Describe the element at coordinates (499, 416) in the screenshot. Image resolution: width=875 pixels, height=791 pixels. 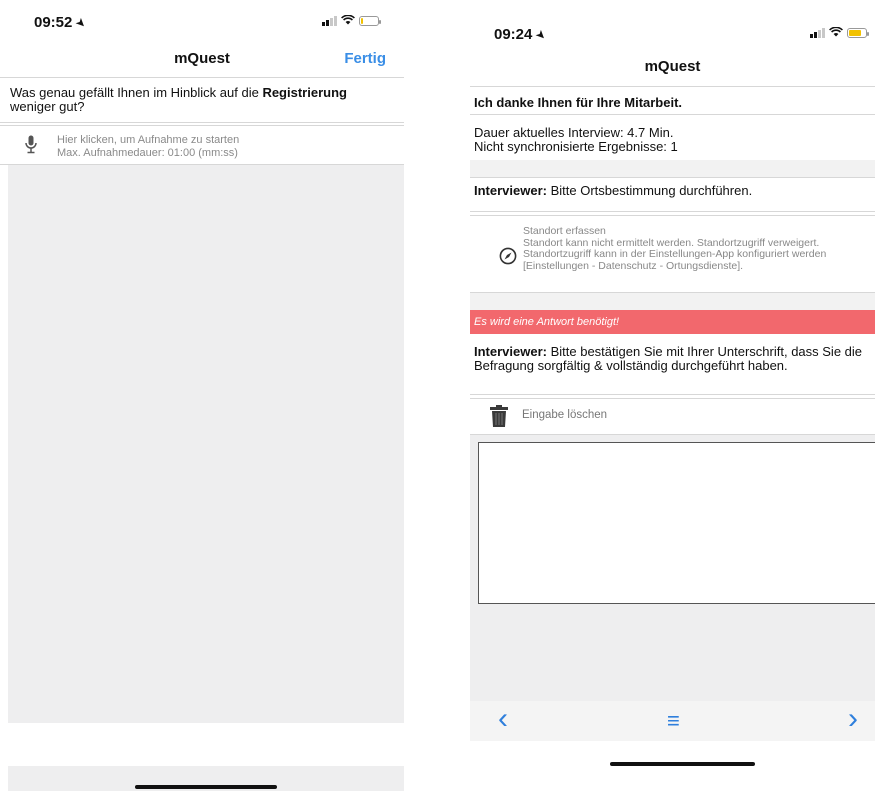
I see `trash-icon` at that location.